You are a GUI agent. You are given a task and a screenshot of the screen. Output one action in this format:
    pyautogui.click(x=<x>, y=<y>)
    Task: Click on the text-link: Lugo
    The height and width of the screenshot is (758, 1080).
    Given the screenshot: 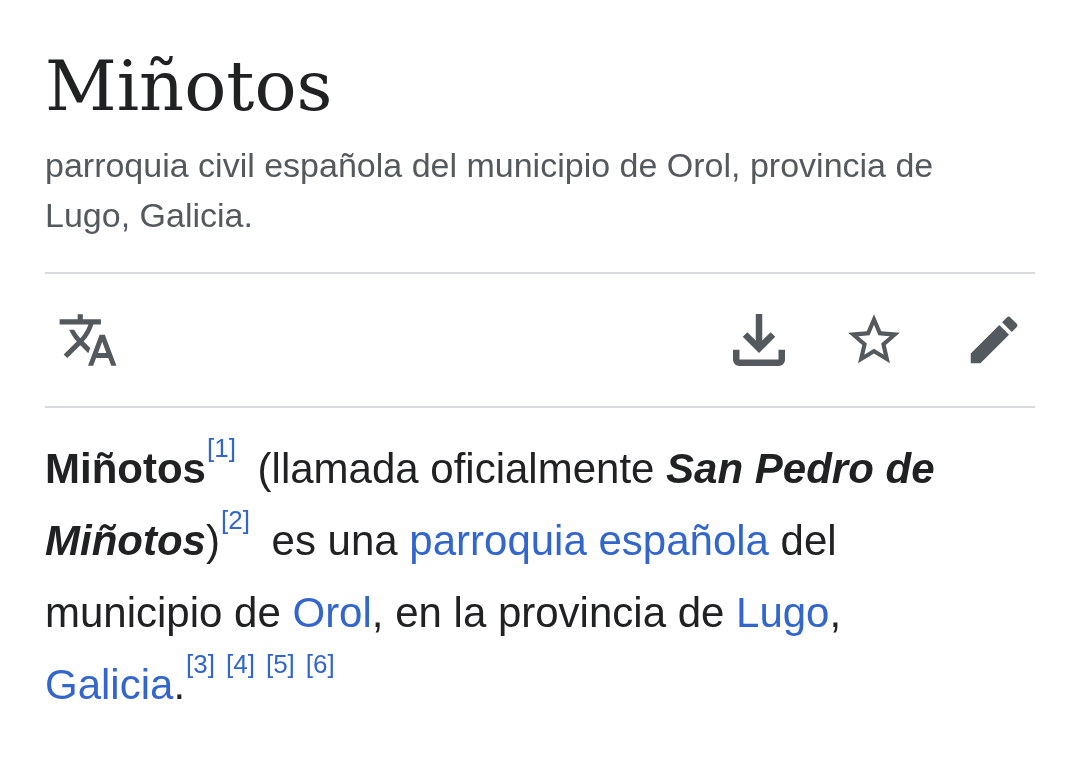 What is the action you would take?
    pyautogui.click(x=783, y=612)
    